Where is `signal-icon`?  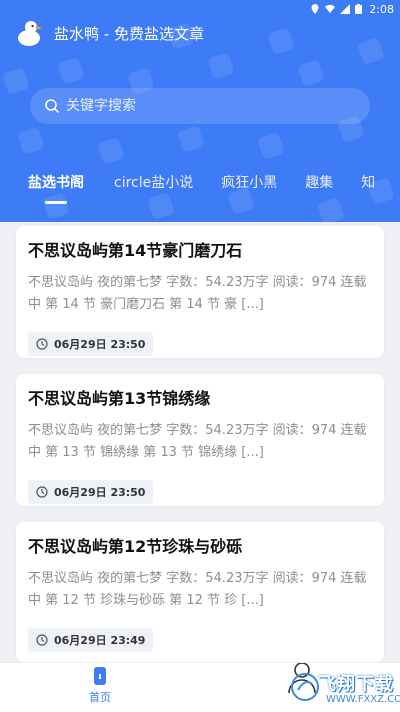 signal-icon is located at coordinates (345, 9).